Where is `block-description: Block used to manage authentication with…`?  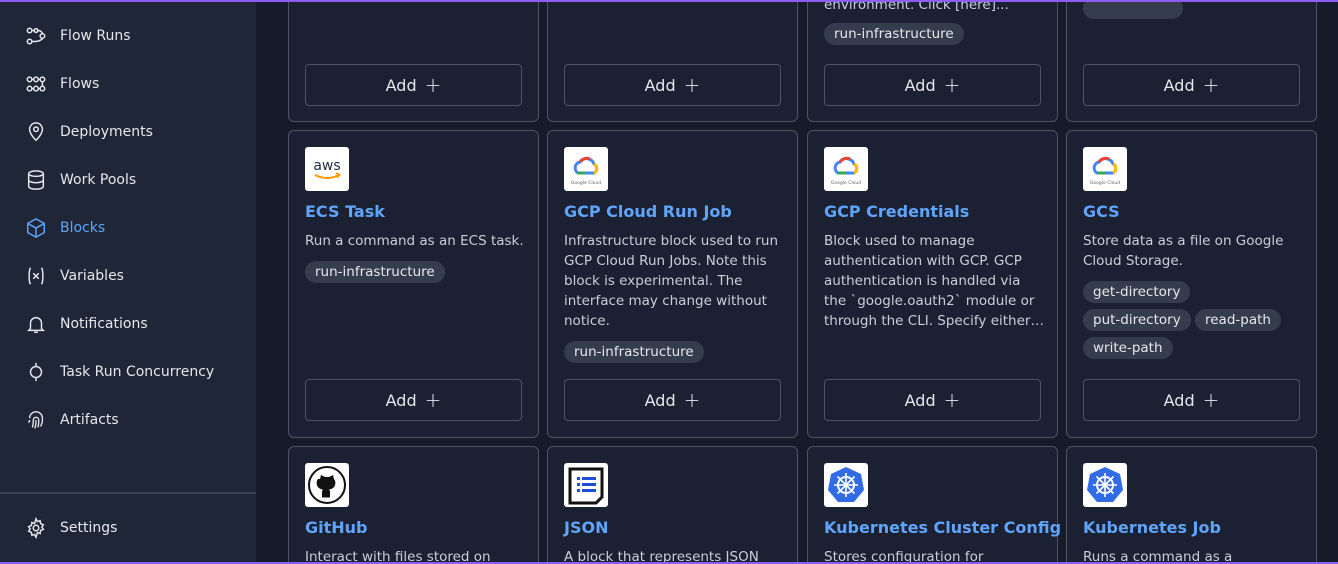
block-description: Block used to manage authentication with… is located at coordinates (934, 281).